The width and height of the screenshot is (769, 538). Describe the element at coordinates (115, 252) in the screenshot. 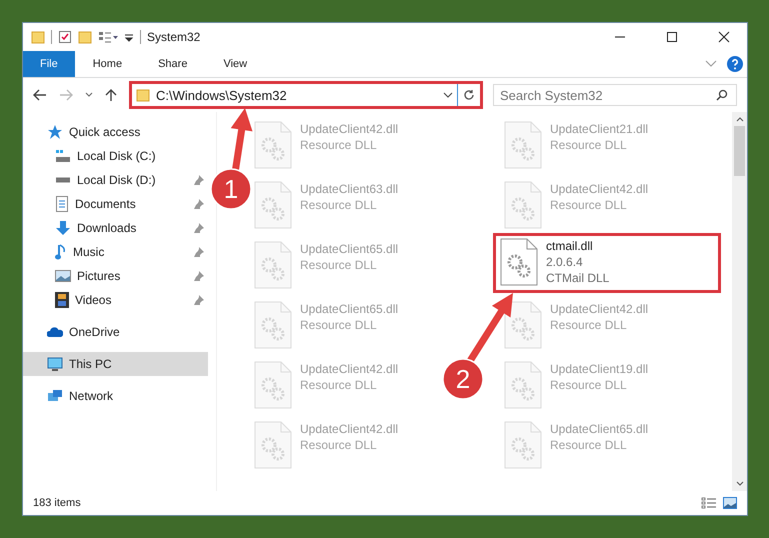

I see `sidebar-item: Music` at that location.